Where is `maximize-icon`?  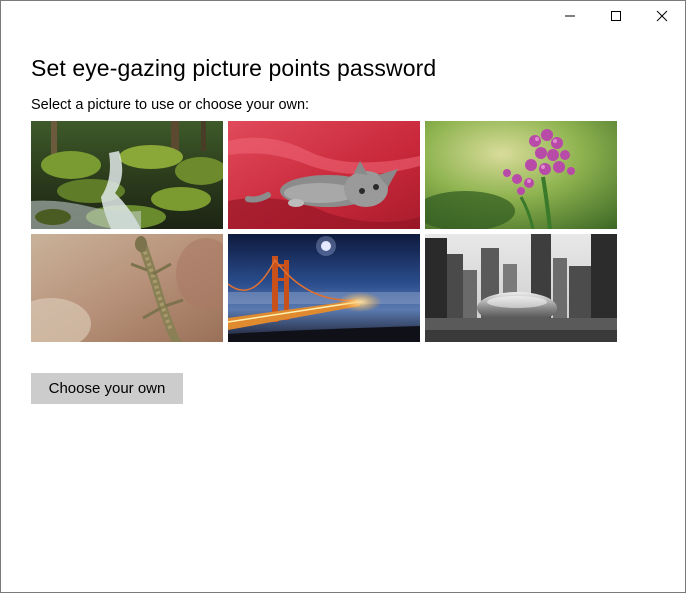
maximize-icon is located at coordinates (616, 16).